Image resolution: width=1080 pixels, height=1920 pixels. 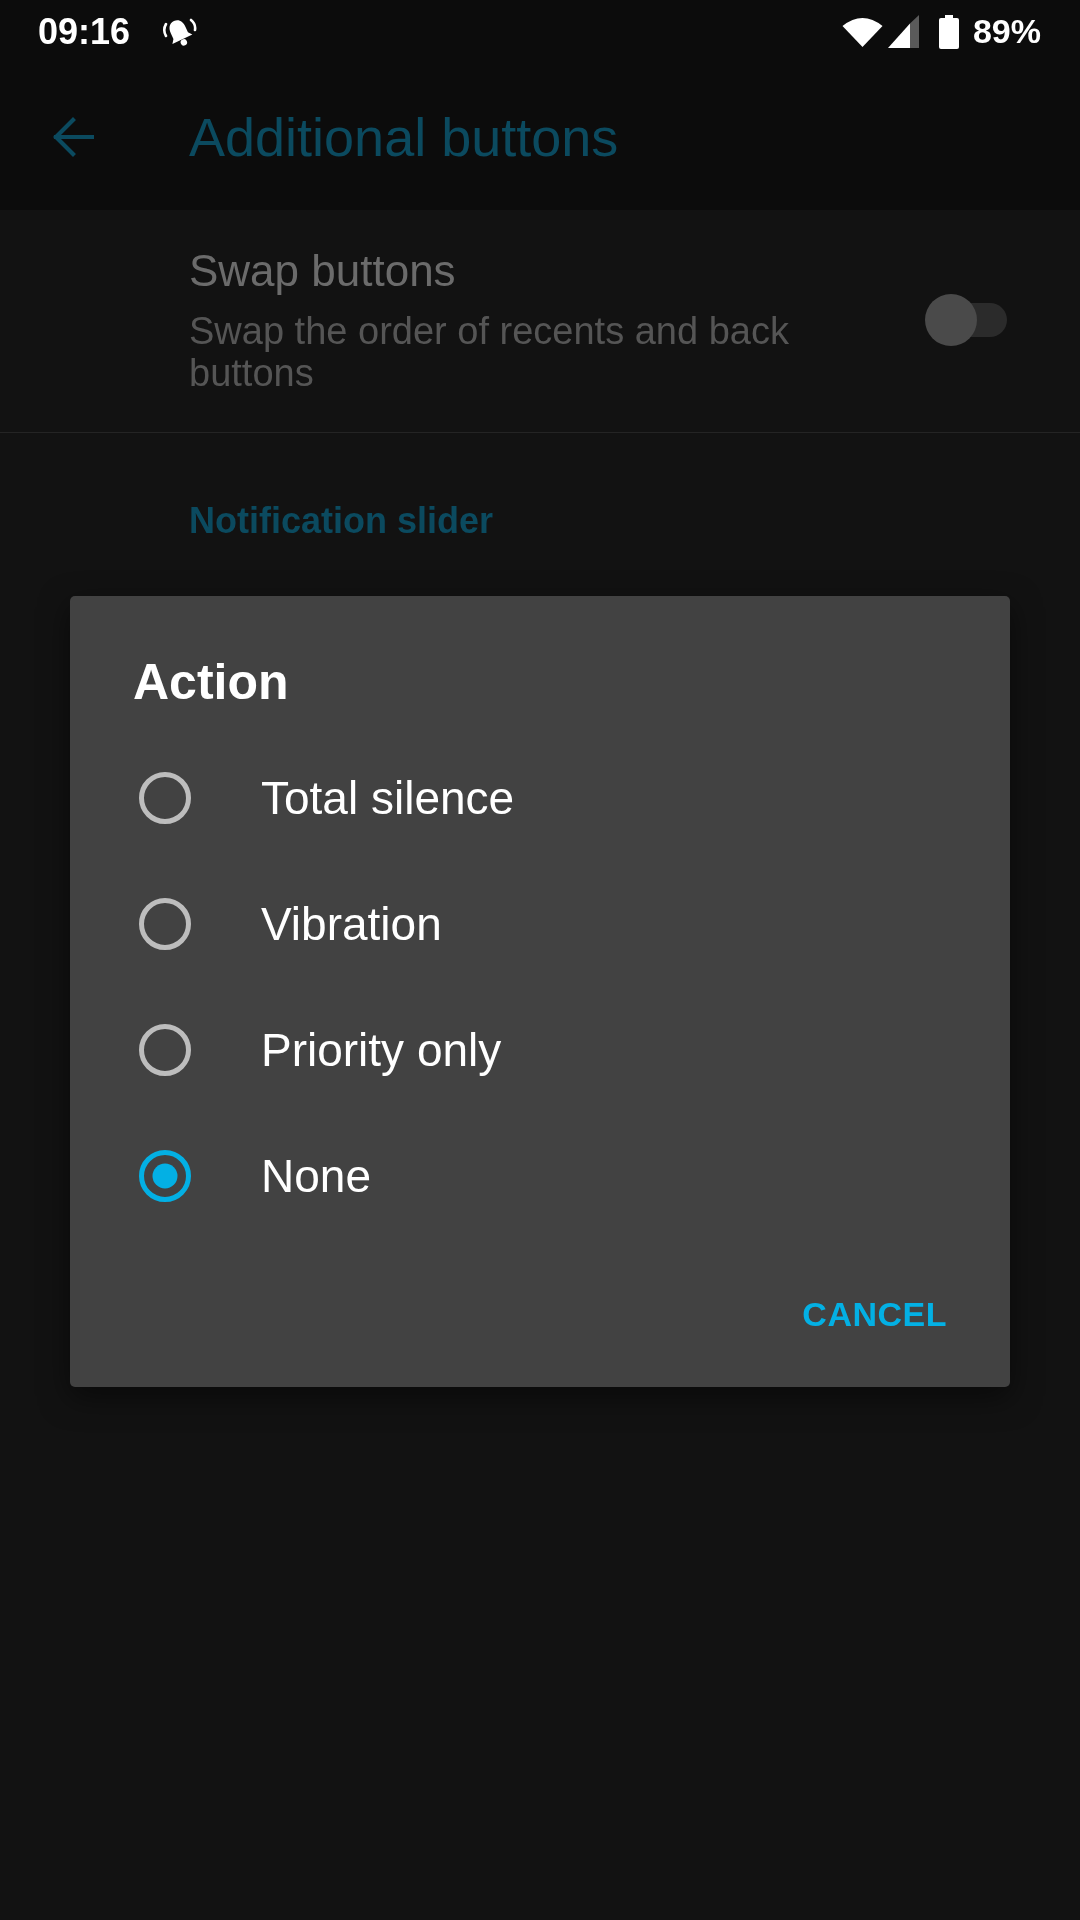 I want to click on dialog-title: Action, so click(x=211, y=682).